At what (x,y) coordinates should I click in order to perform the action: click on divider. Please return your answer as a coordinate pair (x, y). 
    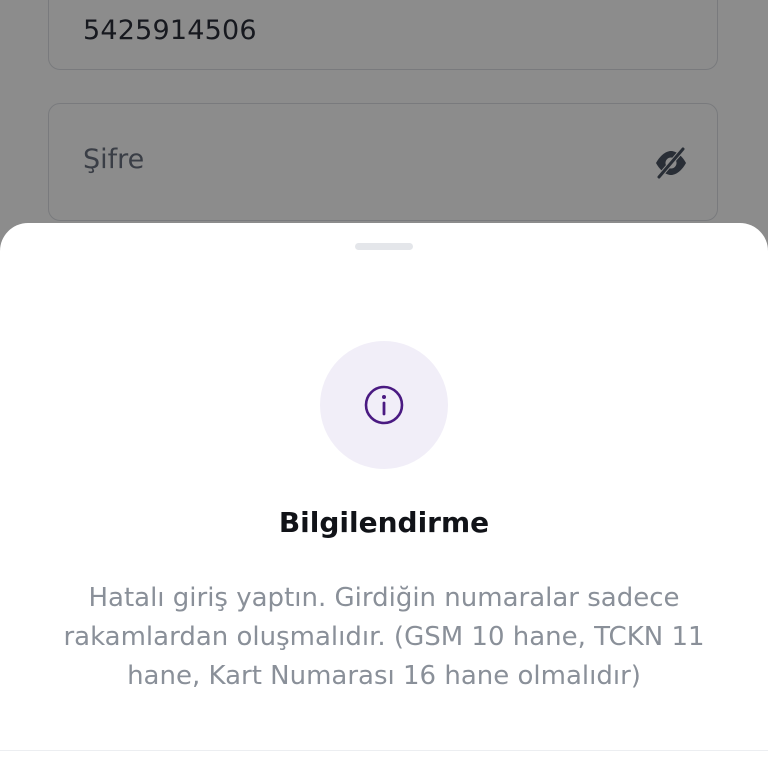
    Looking at the image, I should click on (384, 750).